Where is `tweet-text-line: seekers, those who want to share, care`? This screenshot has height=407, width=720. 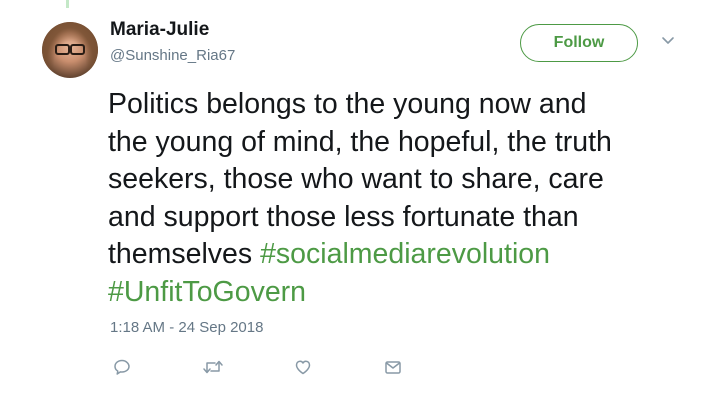
tweet-text-line: seekers, those who want to share, care is located at coordinates (356, 179).